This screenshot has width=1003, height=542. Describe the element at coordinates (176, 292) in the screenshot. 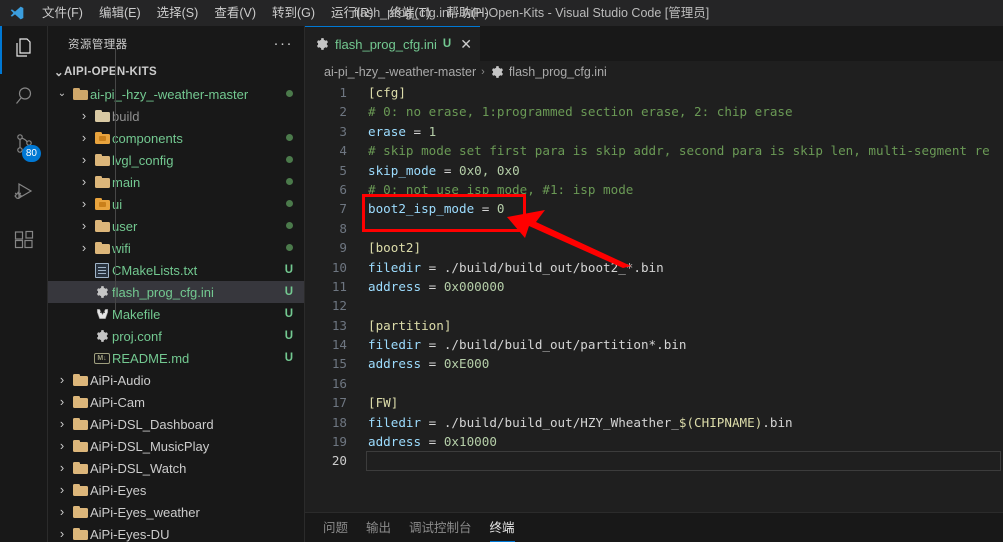

I see `tree-item-flash-prog-cfg-ini: flash_prog_cfg.ini U` at that location.